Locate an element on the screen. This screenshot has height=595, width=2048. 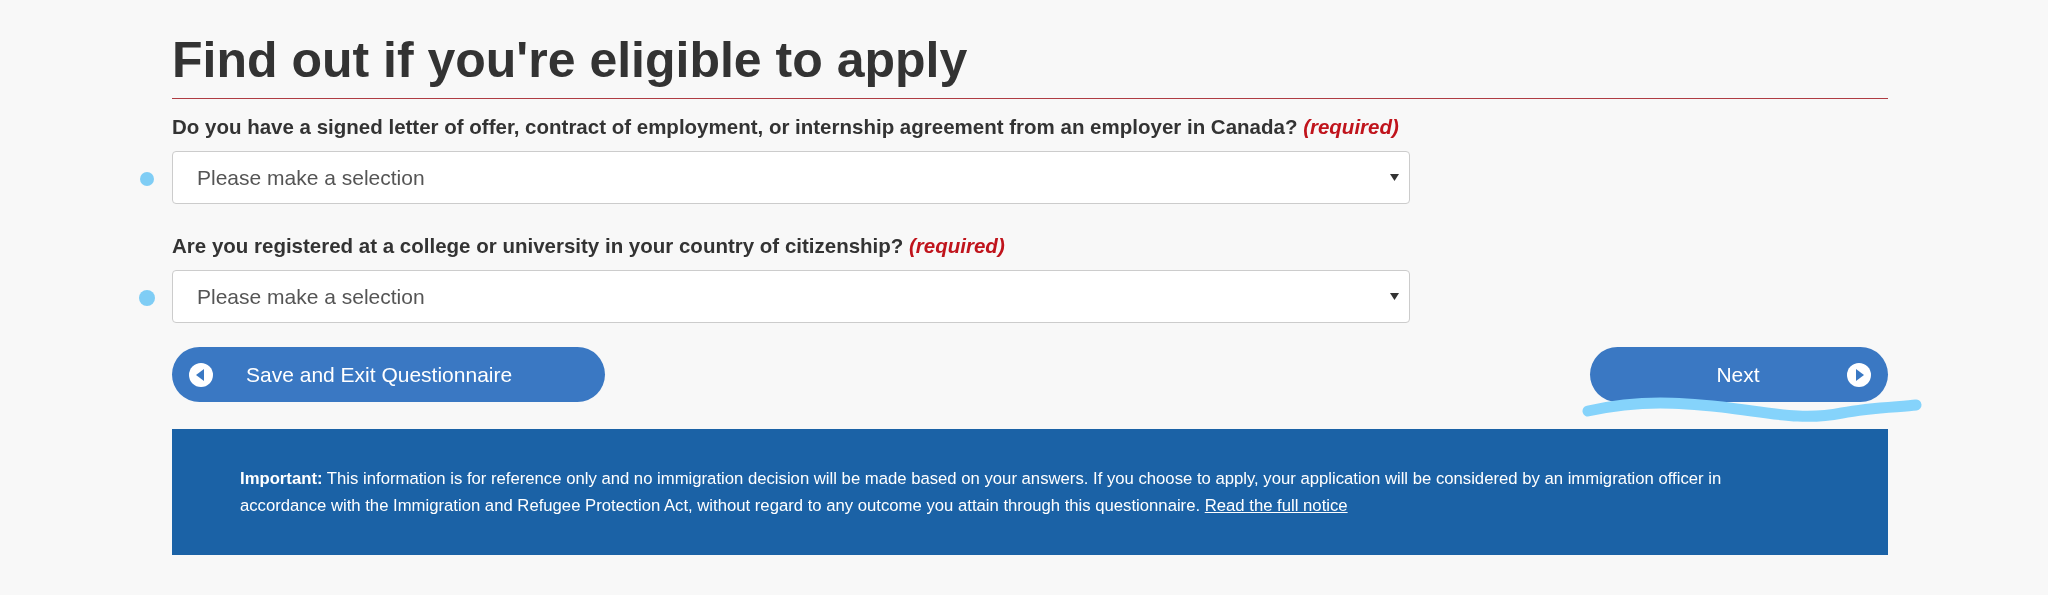
full-notice-link: Read the full notice is located at coordinates (1276, 505).